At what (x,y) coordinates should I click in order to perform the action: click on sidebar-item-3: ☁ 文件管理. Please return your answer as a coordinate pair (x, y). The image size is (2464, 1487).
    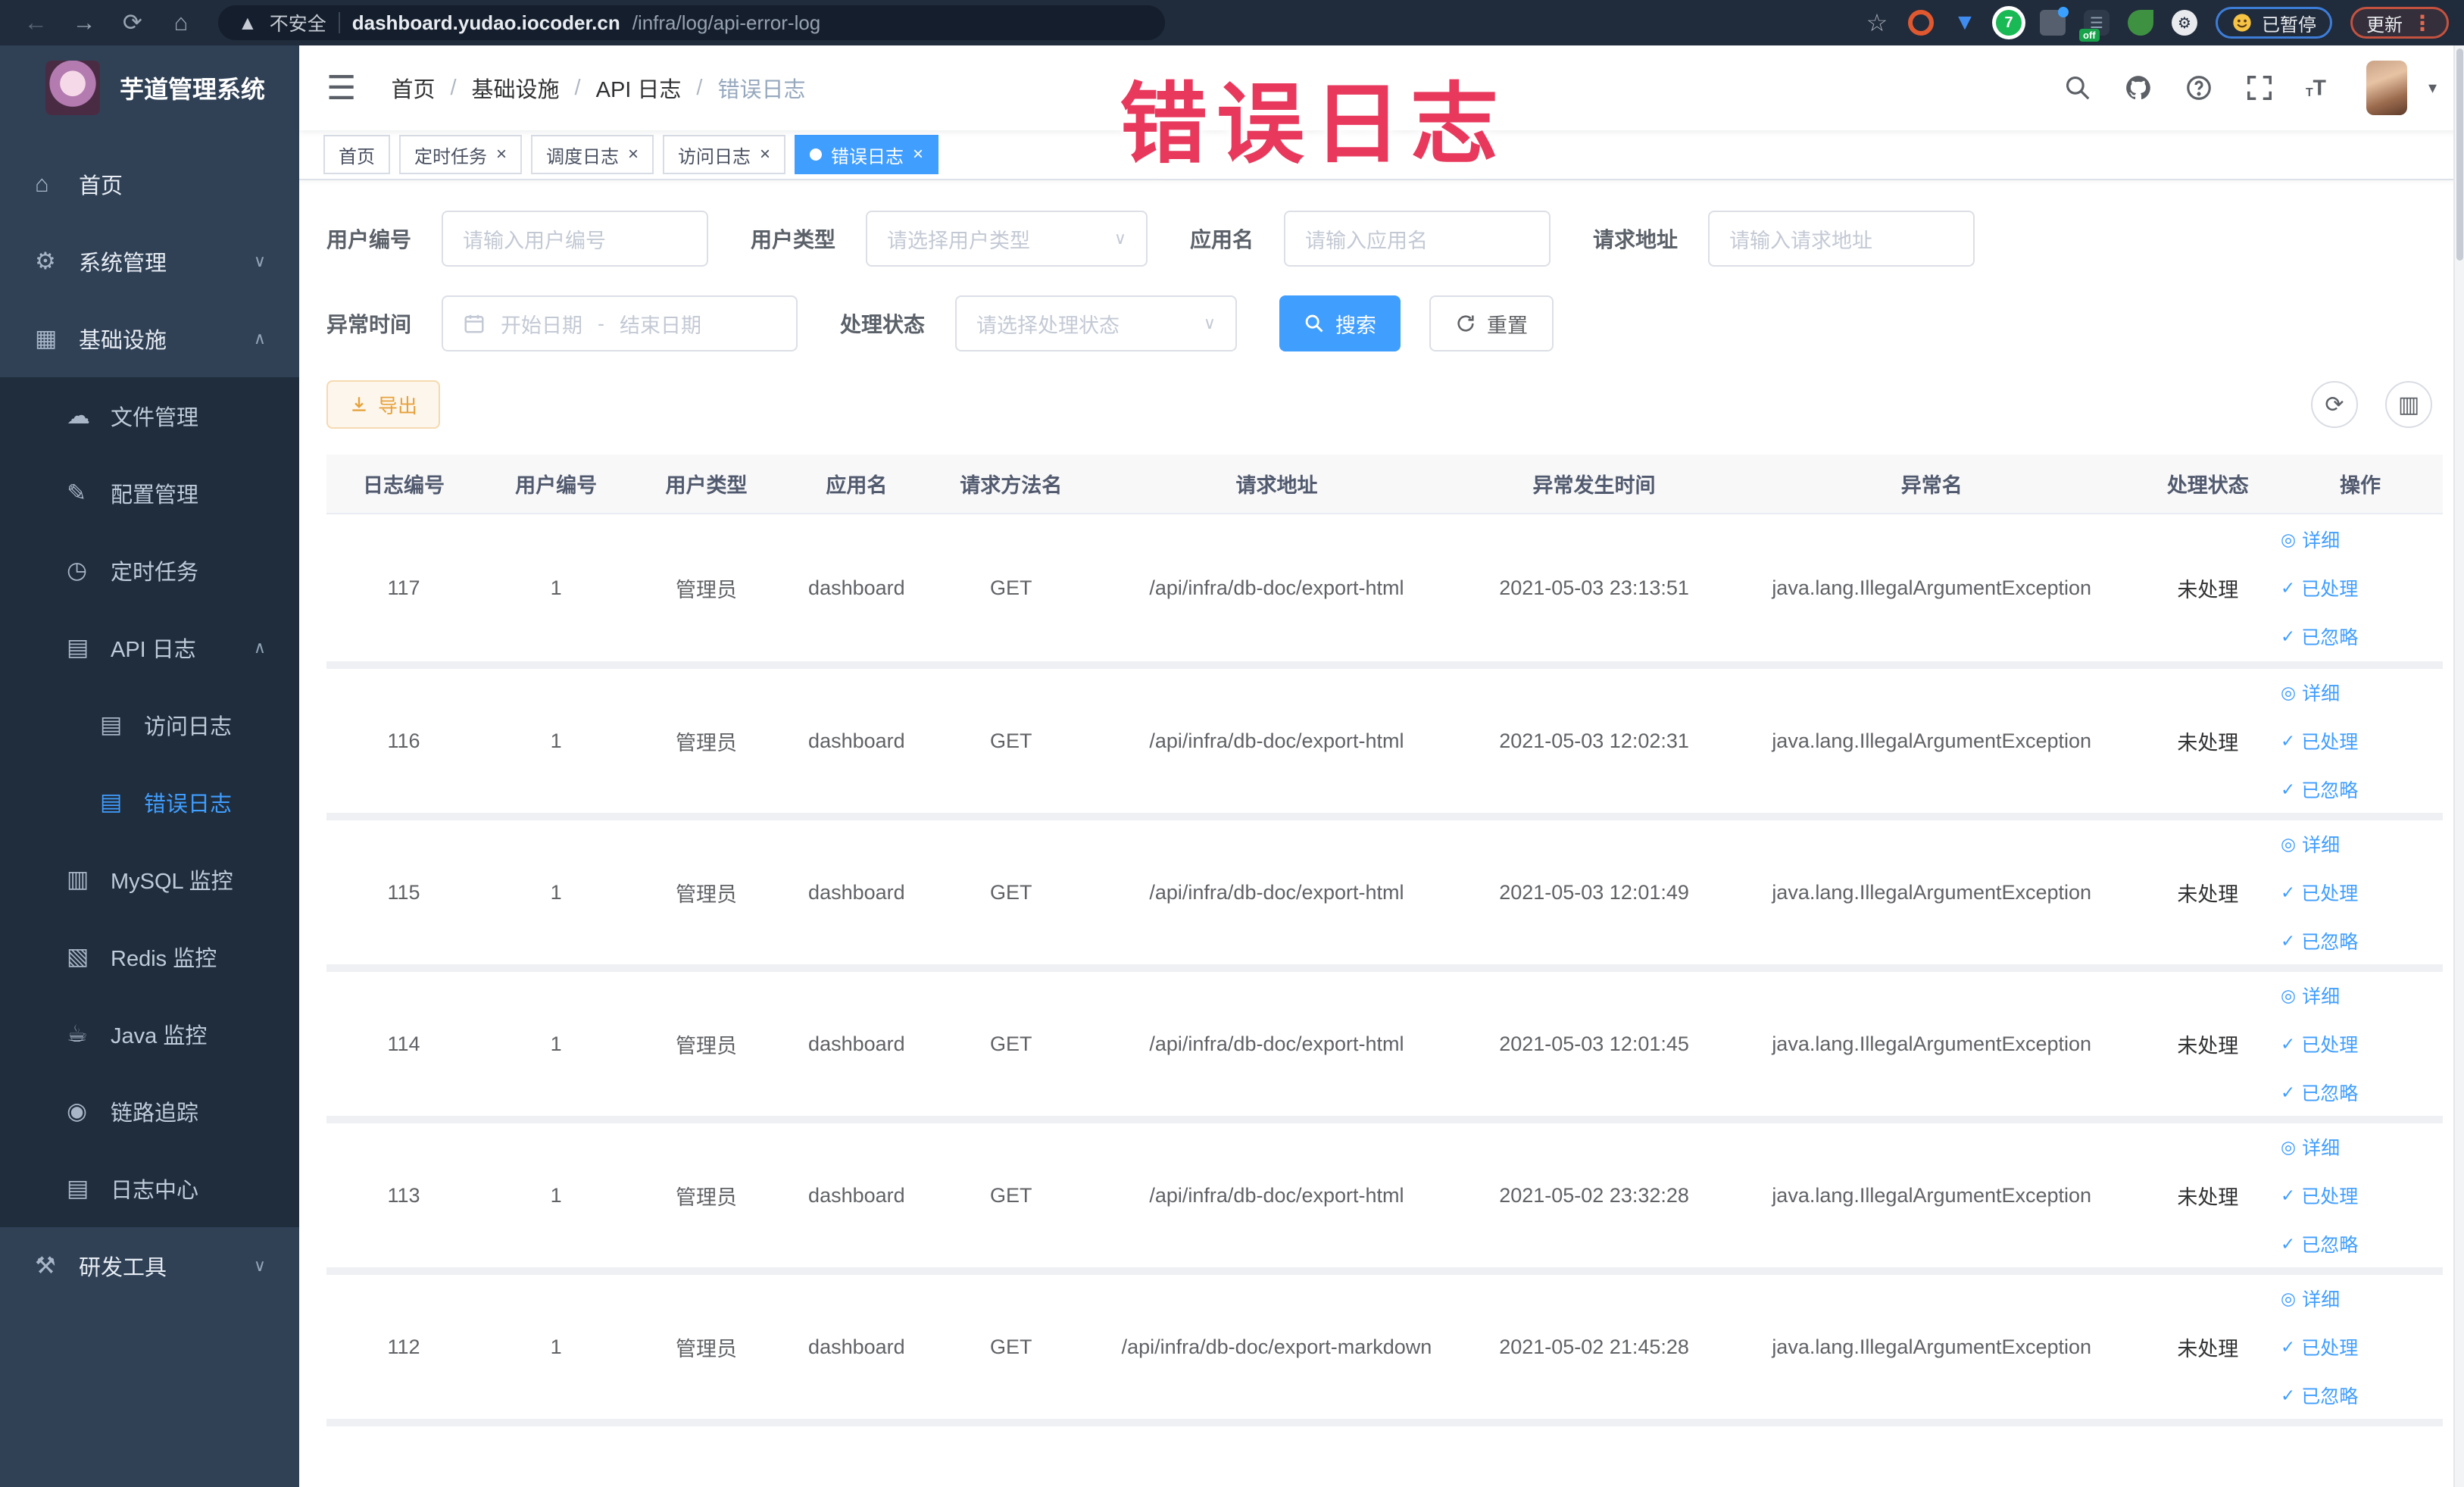
    Looking at the image, I should click on (149, 416).